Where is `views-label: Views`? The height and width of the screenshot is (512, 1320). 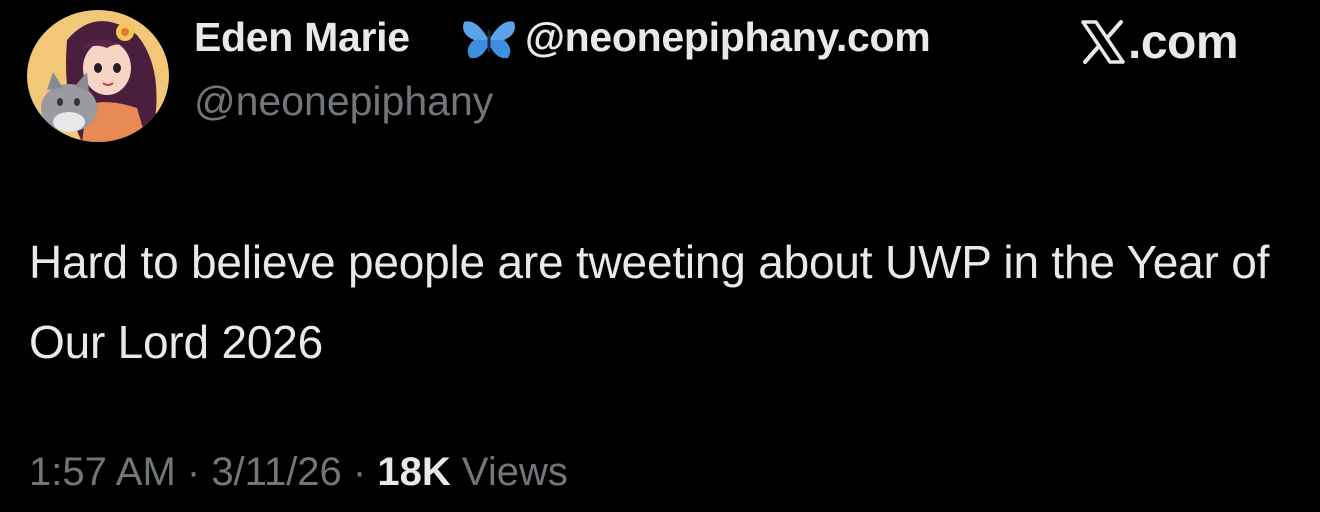
views-label: Views is located at coordinates (509, 472).